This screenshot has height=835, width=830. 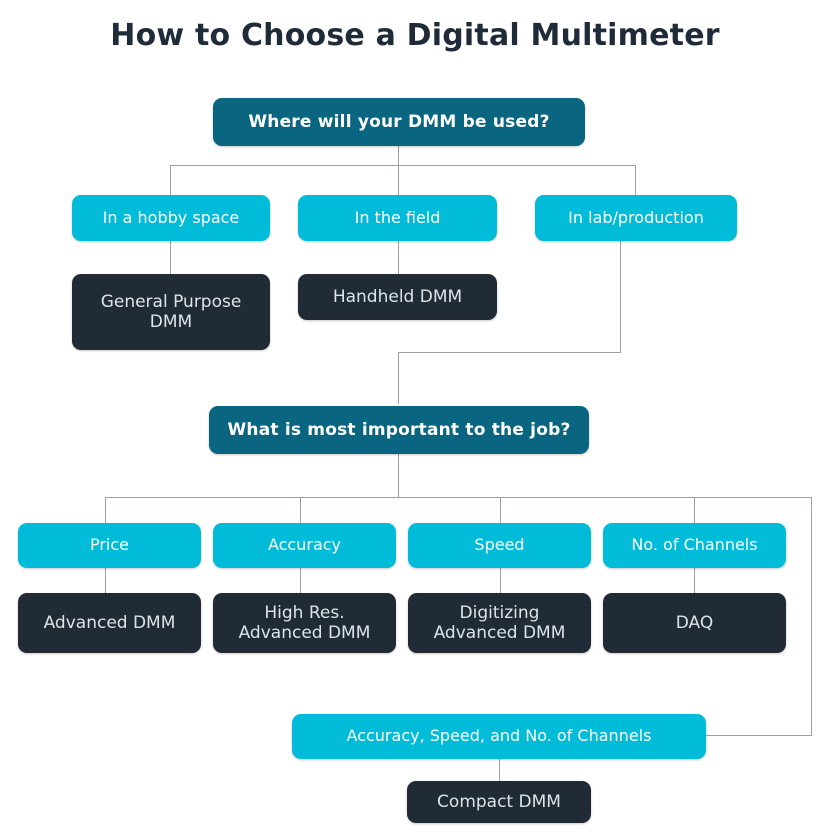 What do you see at coordinates (300, 580) in the screenshot?
I see `connector-accuracy-to-highres` at bounding box center [300, 580].